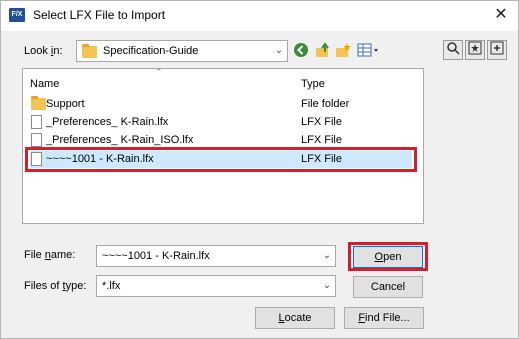 Image resolution: width=519 pixels, height=339 pixels. I want to click on open-button-highlight, so click(388, 256).